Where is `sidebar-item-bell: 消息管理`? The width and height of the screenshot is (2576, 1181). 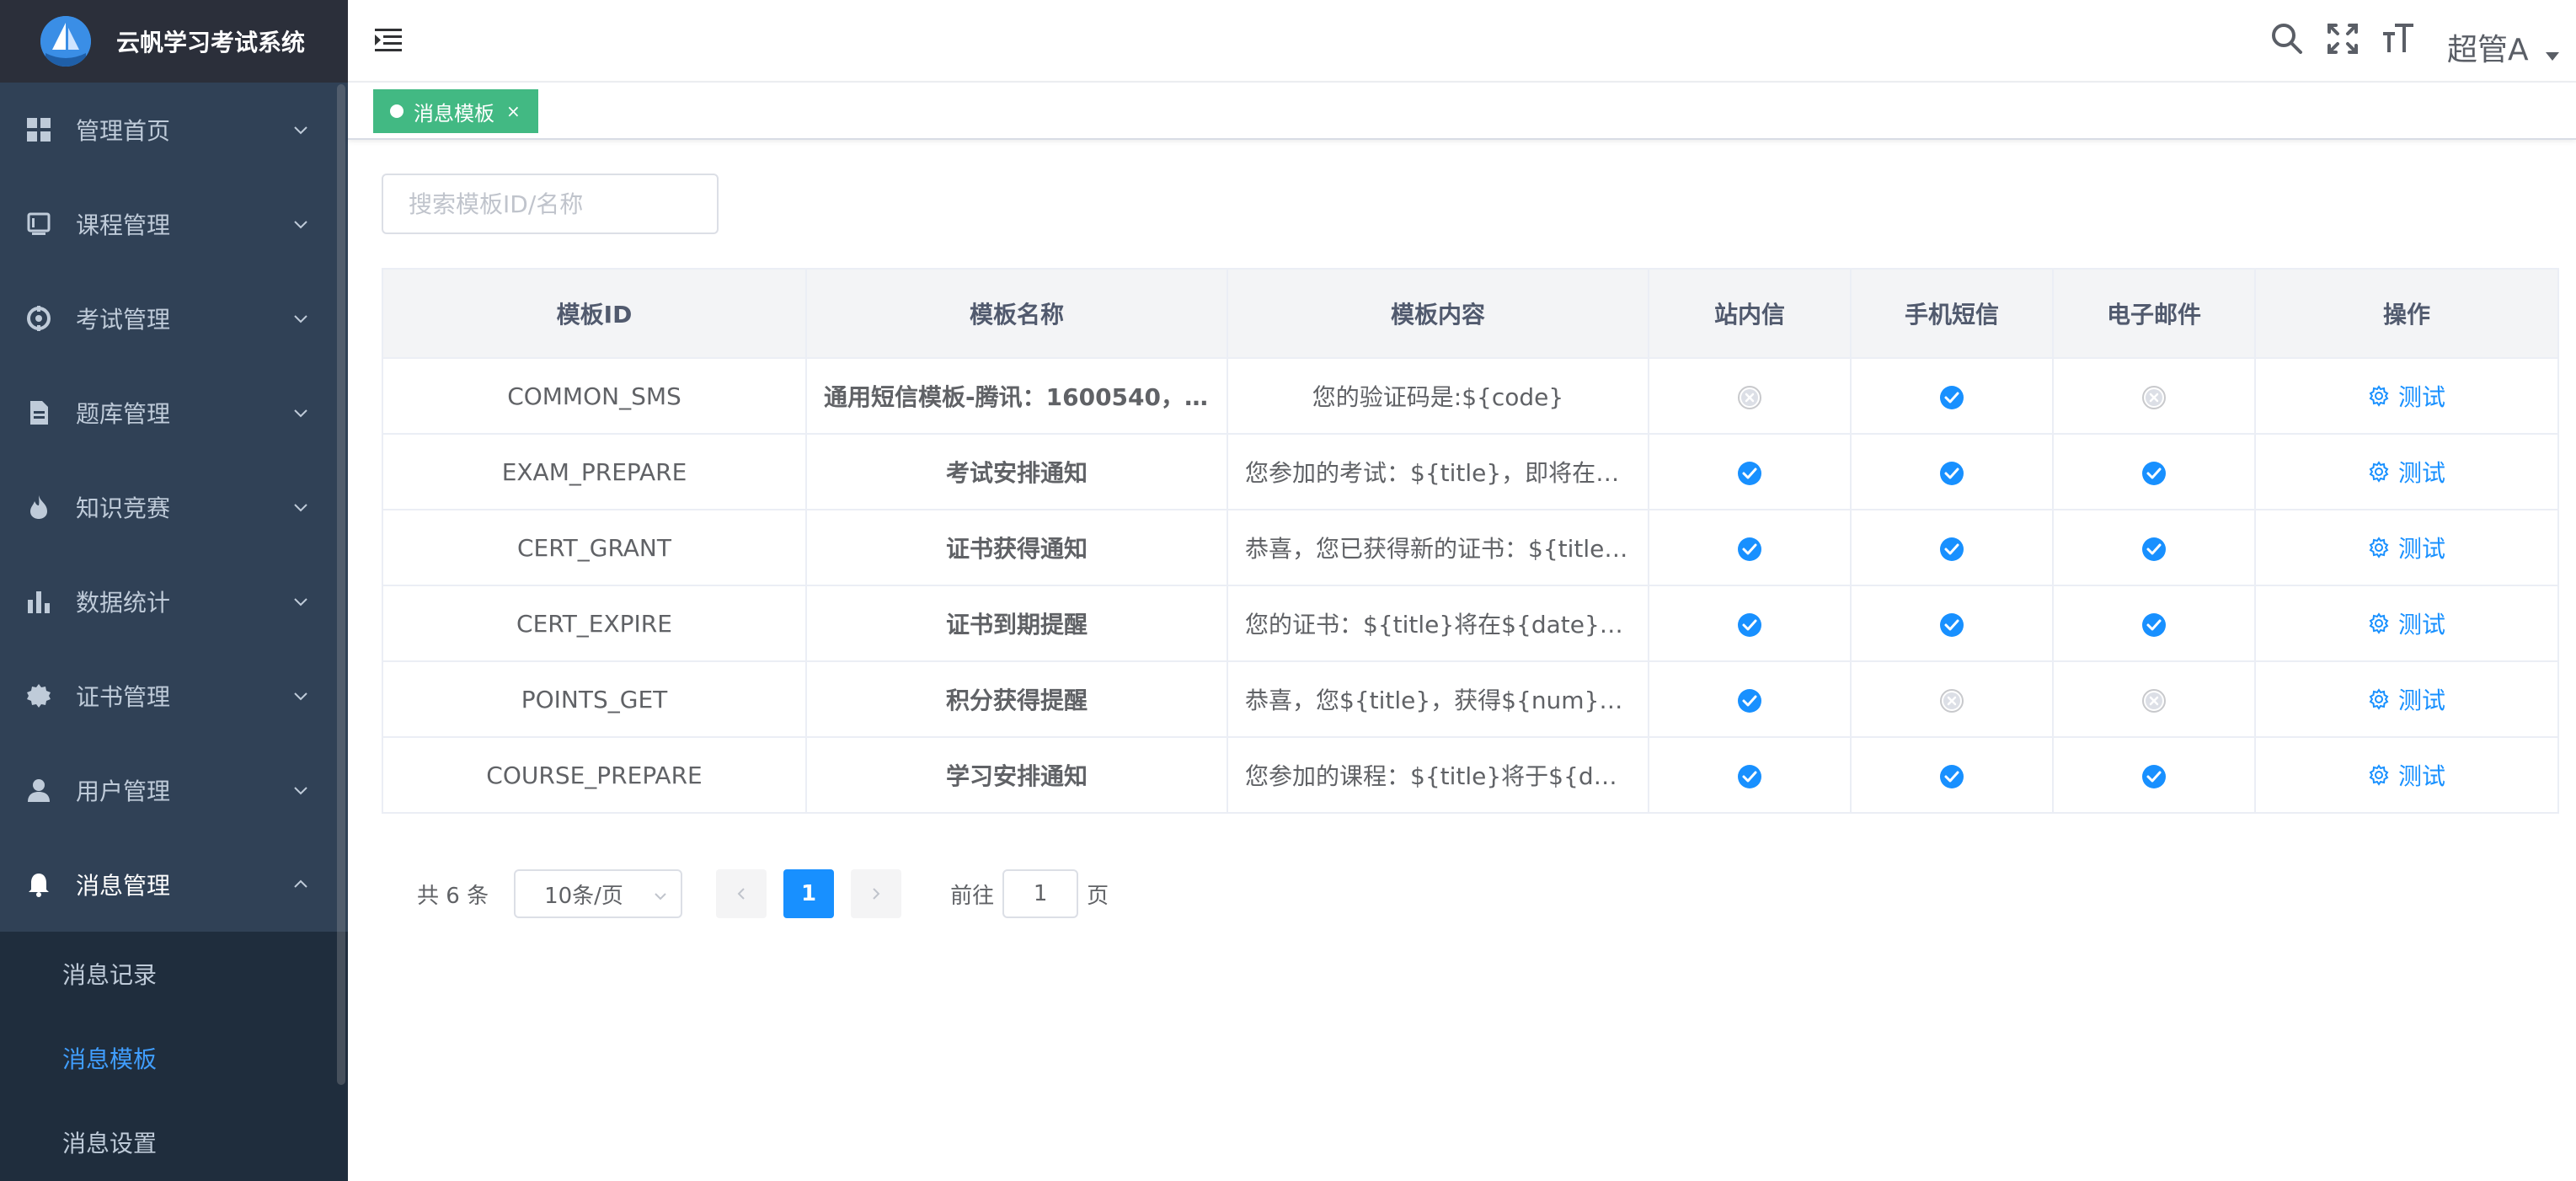 sidebar-item-bell: 消息管理 is located at coordinates (174, 884).